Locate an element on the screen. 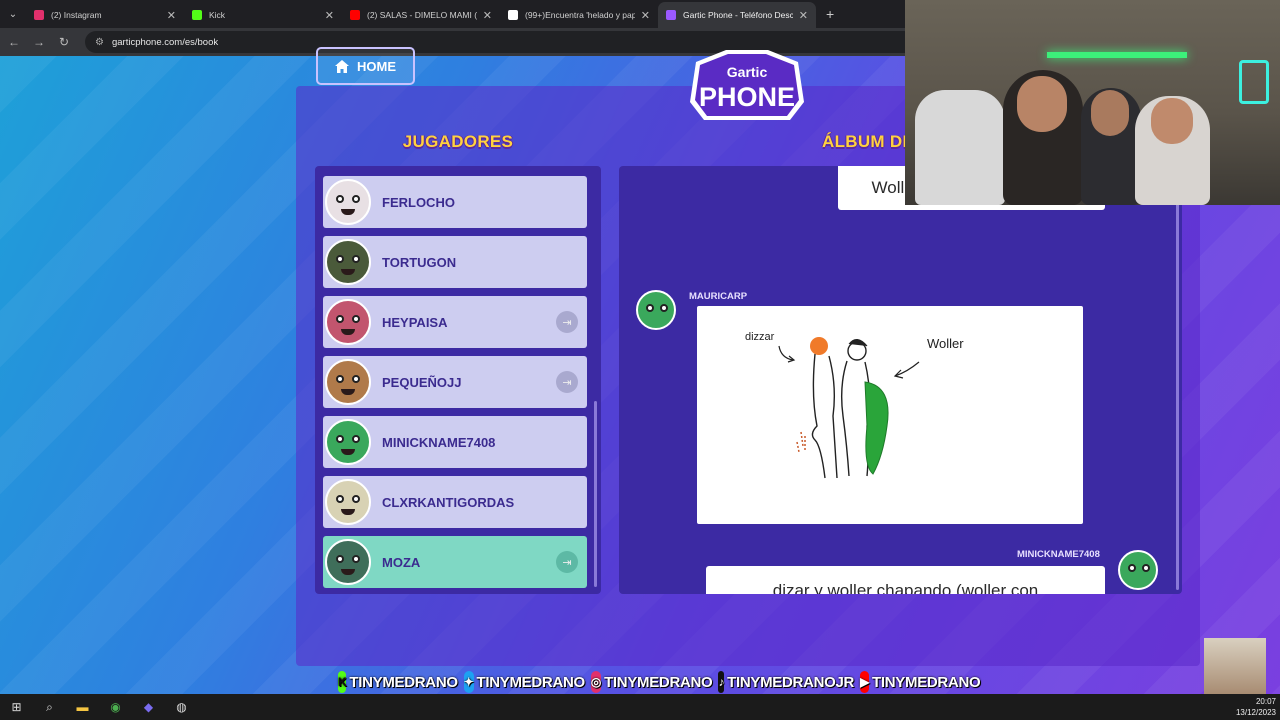 This screenshot has height=720, width=1280. tab-youtube: (2) SALAS - DIMELO MAMI (Vi ✕ is located at coordinates (421, 15).